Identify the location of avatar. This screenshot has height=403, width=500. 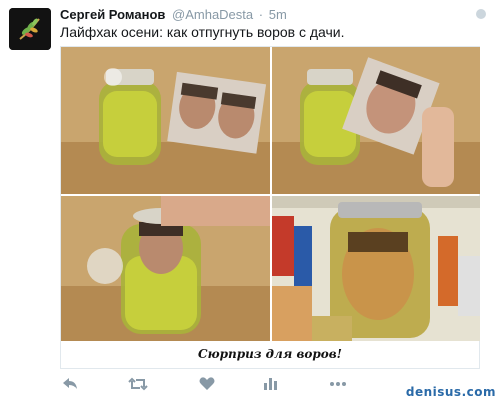
(30, 29).